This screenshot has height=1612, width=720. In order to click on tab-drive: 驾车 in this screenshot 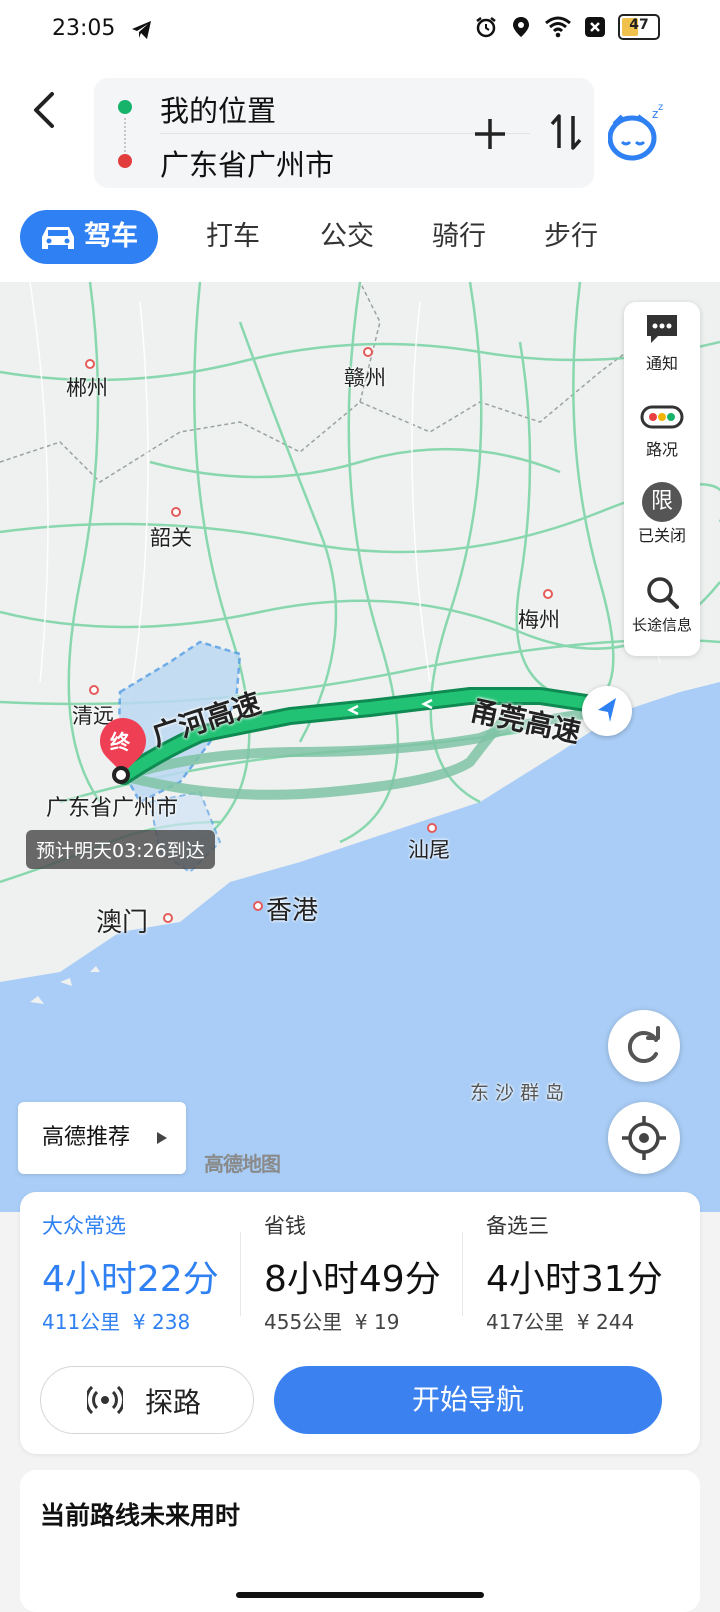, I will do `click(89, 237)`.